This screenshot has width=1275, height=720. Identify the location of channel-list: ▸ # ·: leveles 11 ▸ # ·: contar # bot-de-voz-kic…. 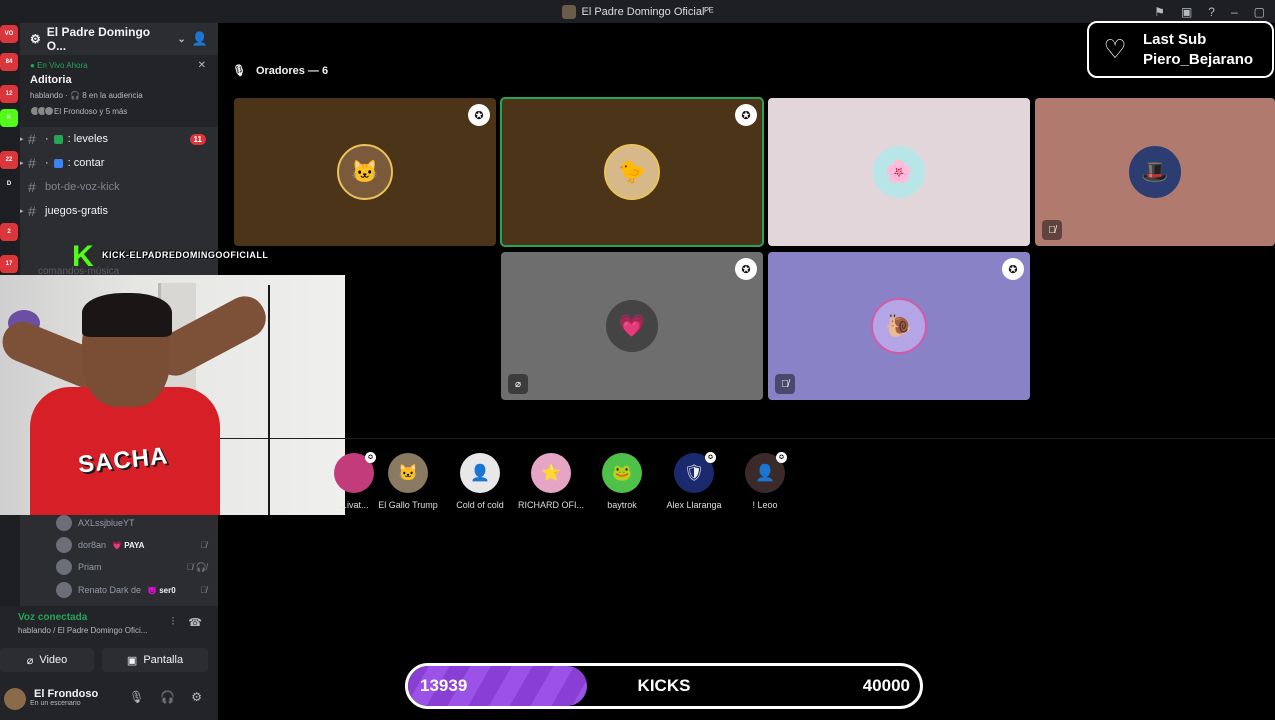
(119, 175).